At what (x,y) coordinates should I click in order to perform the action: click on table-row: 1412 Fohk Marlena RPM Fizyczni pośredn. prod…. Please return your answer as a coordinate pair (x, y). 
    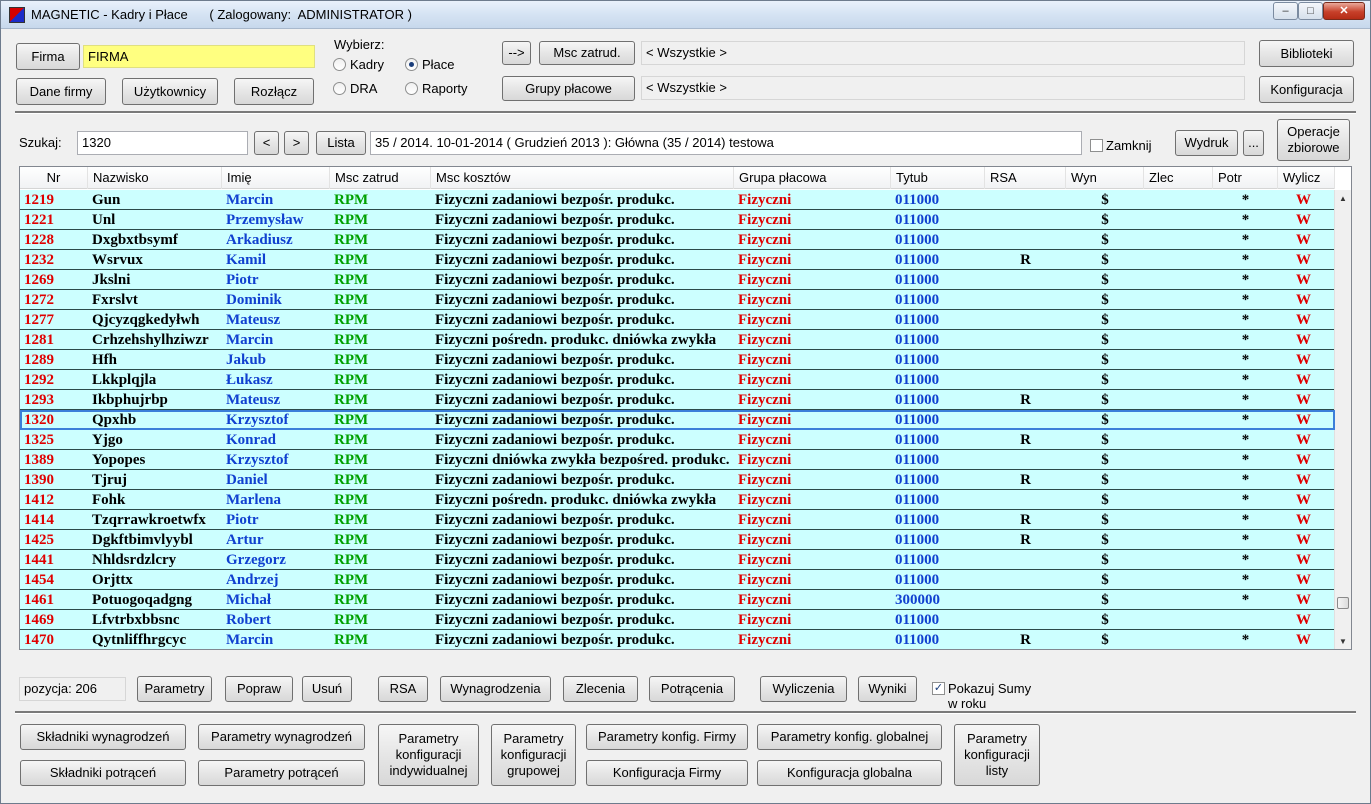
    Looking at the image, I should click on (677, 500).